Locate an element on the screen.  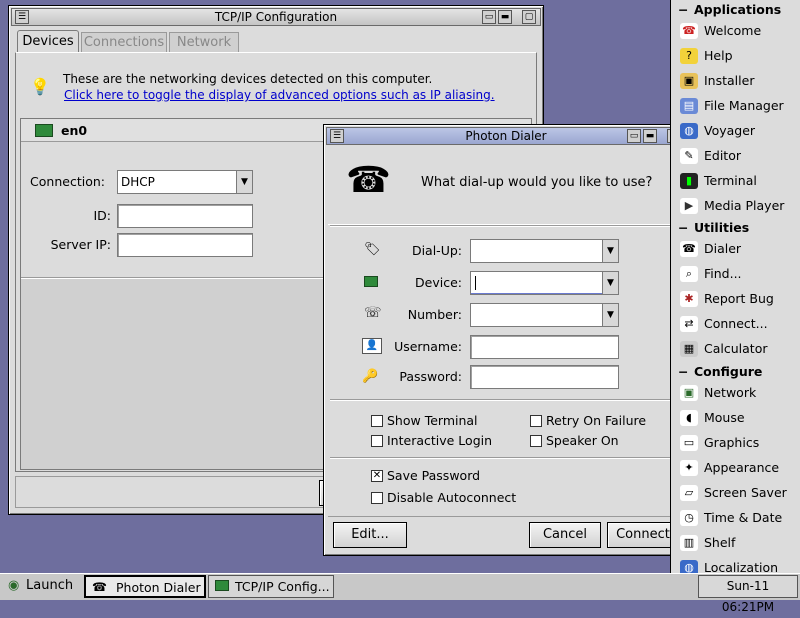
shelf-header-applications: − Applications is located at coordinates (736, 10).